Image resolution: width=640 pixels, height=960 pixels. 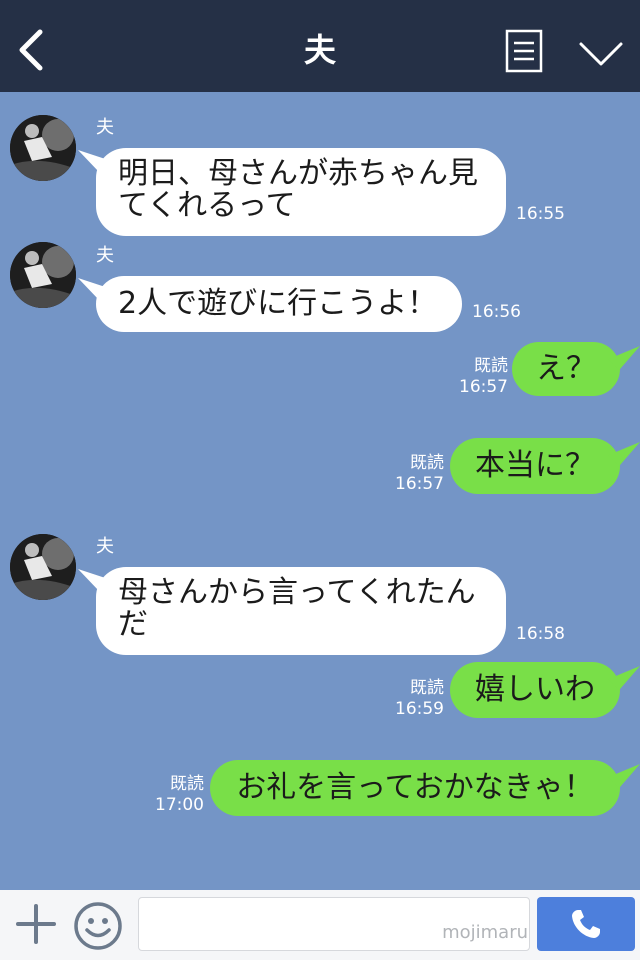 I want to click on chat-header: 夫, so click(x=320, y=46).